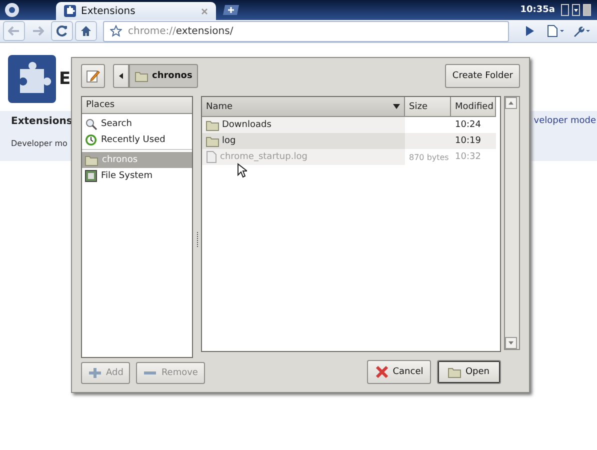 The width and height of the screenshot is (597, 450). I want to click on place-item: File System, so click(137, 176).